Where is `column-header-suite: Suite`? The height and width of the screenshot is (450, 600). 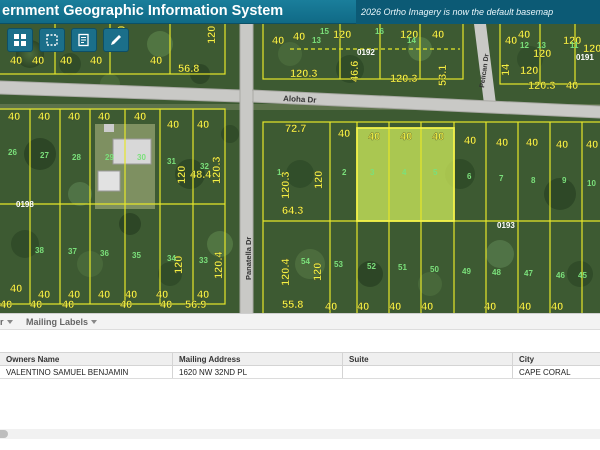 column-header-suite: Suite is located at coordinates (428, 359).